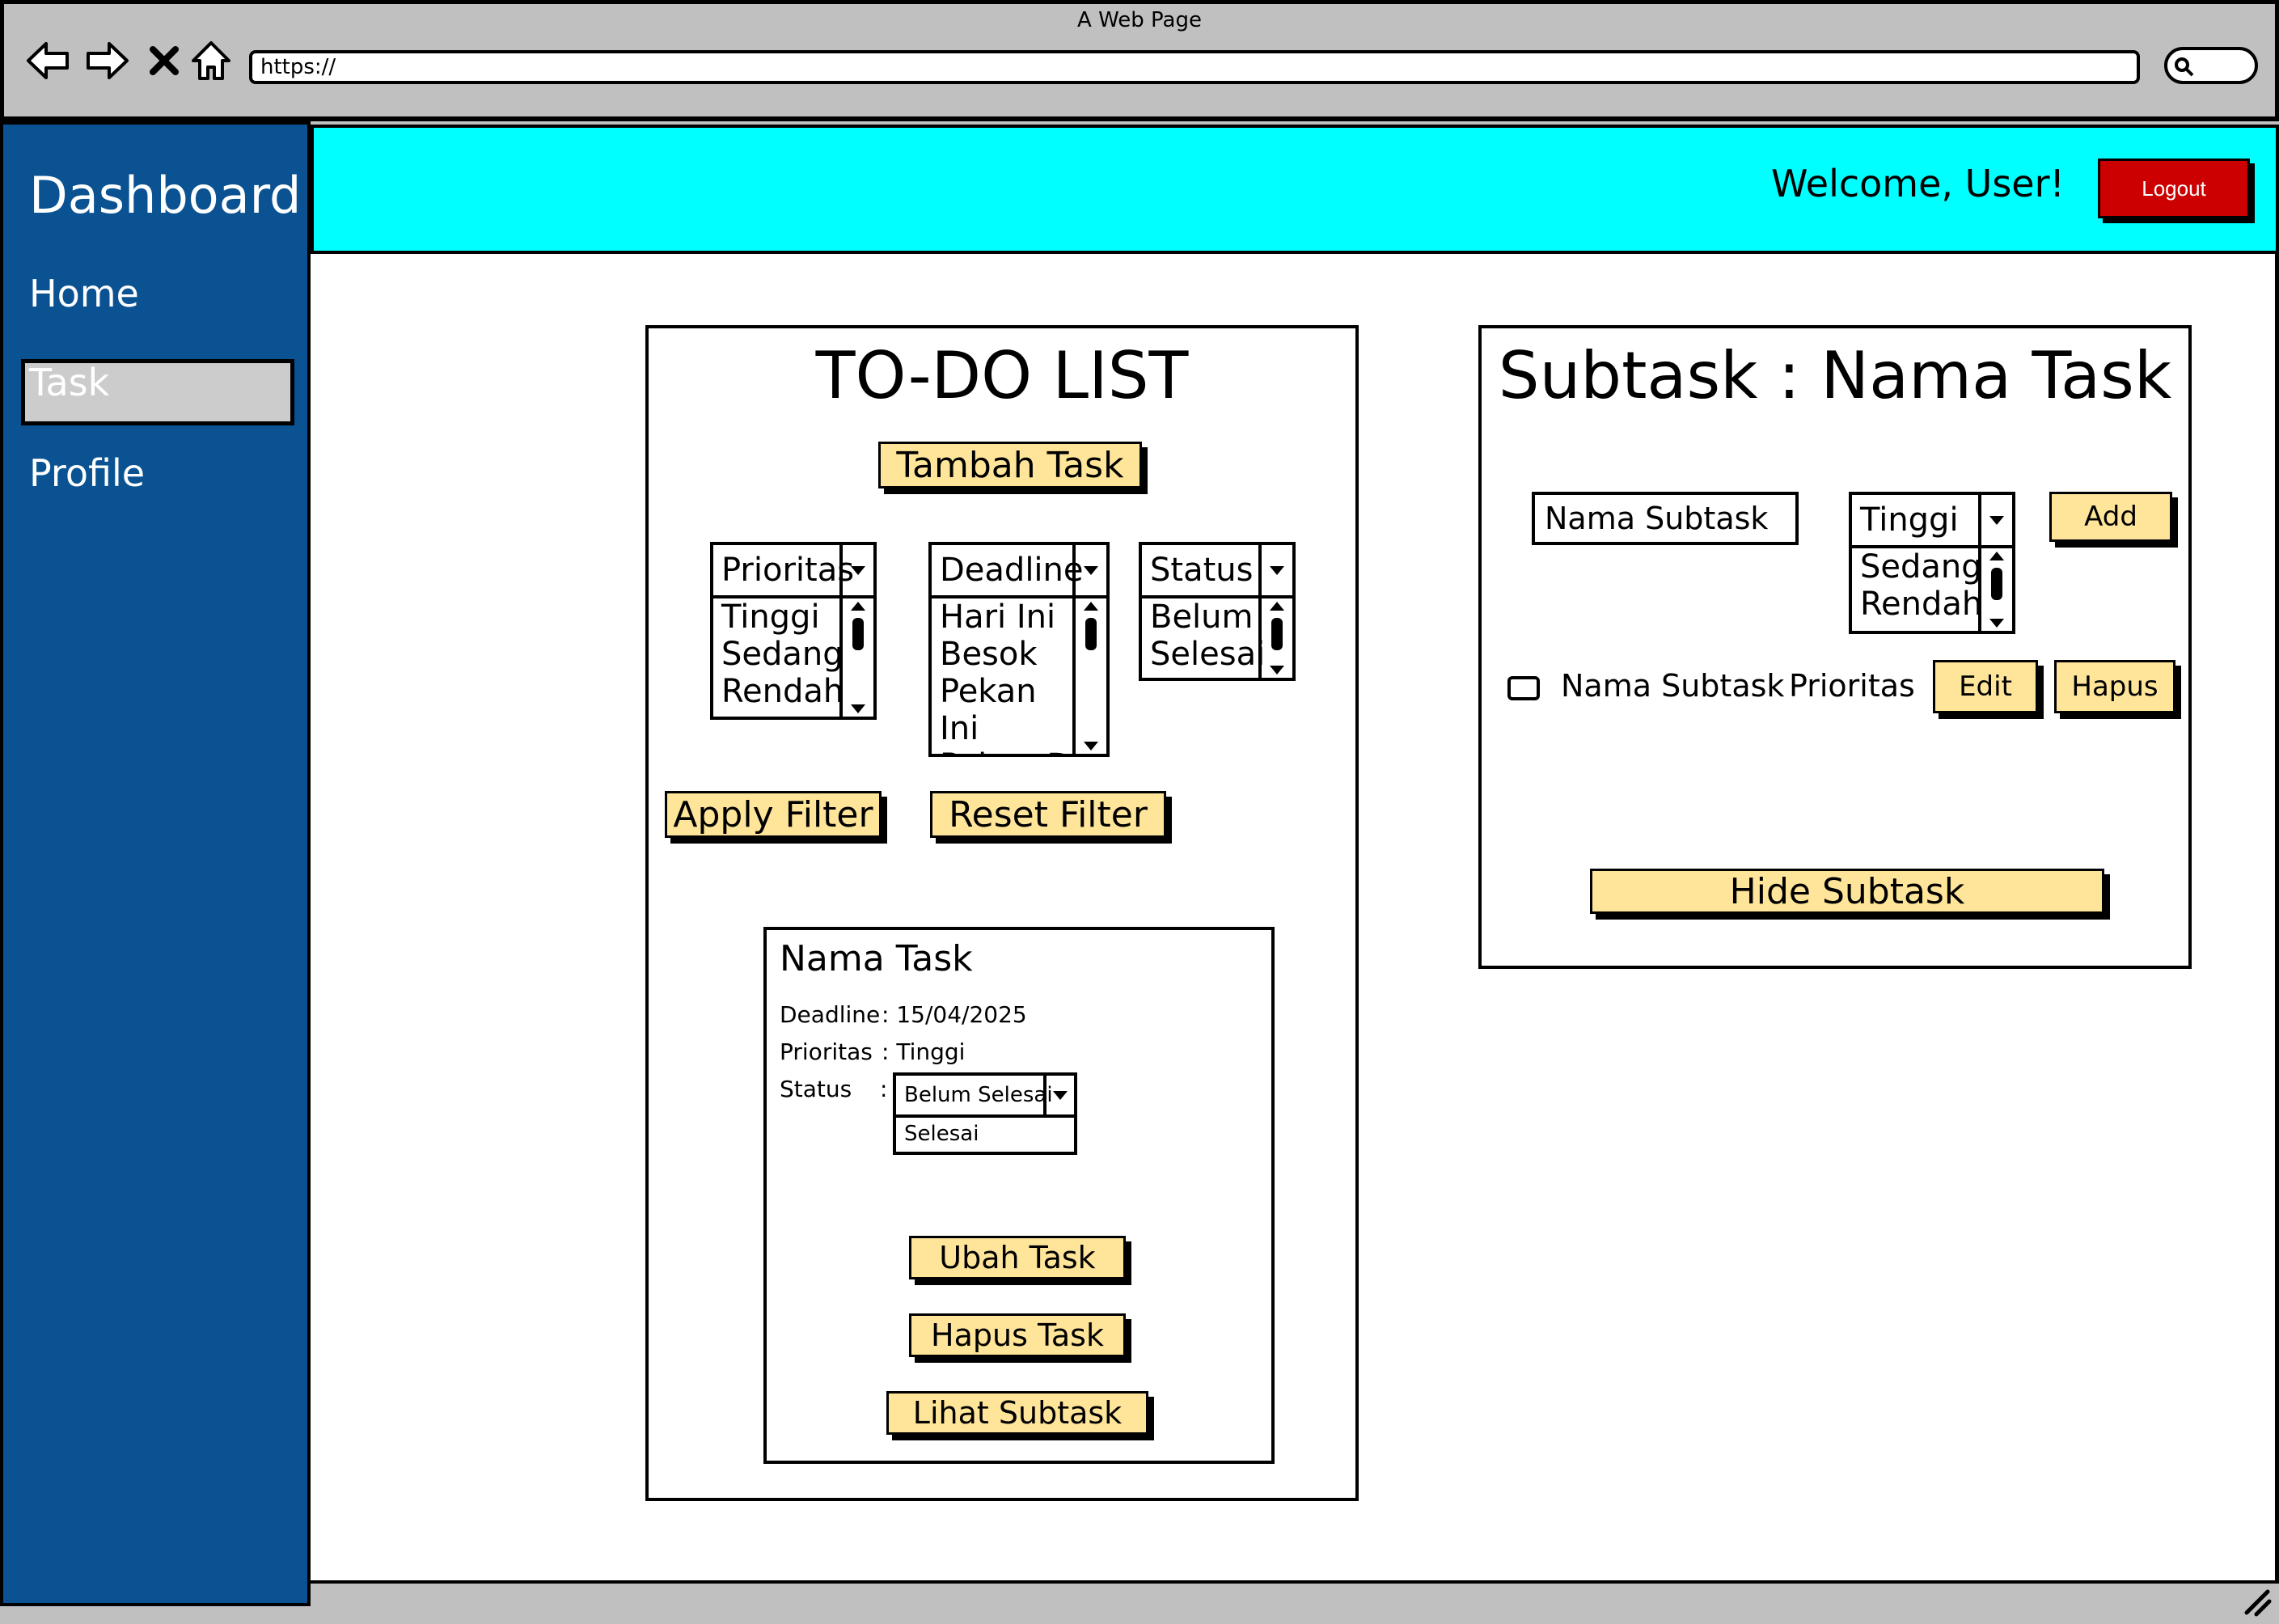 The height and width of the screenshot is (1624, 2279). What do you see at coordinates (1010, 465) in the screenshot?
I see `add-task-button: Tambah Task` at bounding box center [1010, 465].